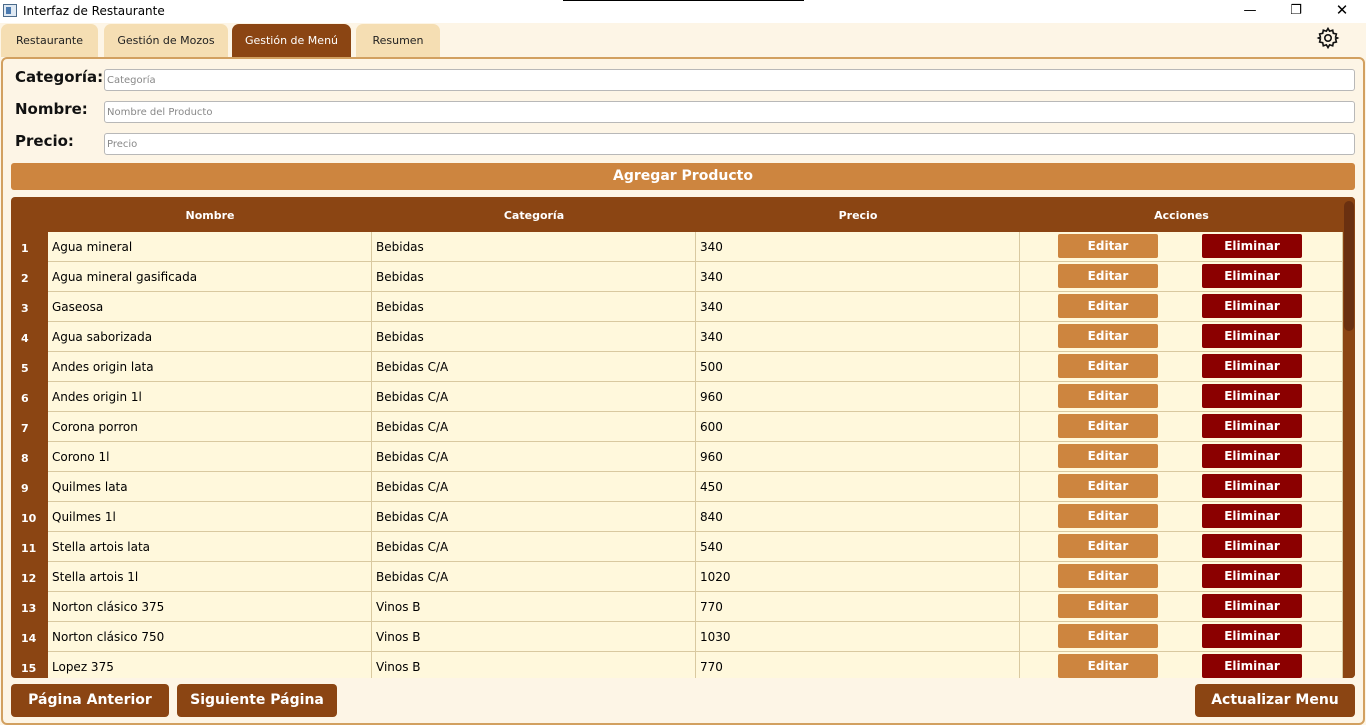 The height and width of the screenshot is (725, 1366). Describe the element at coordinates (729, 144) in the screenshot. I see `price-input` at that location.